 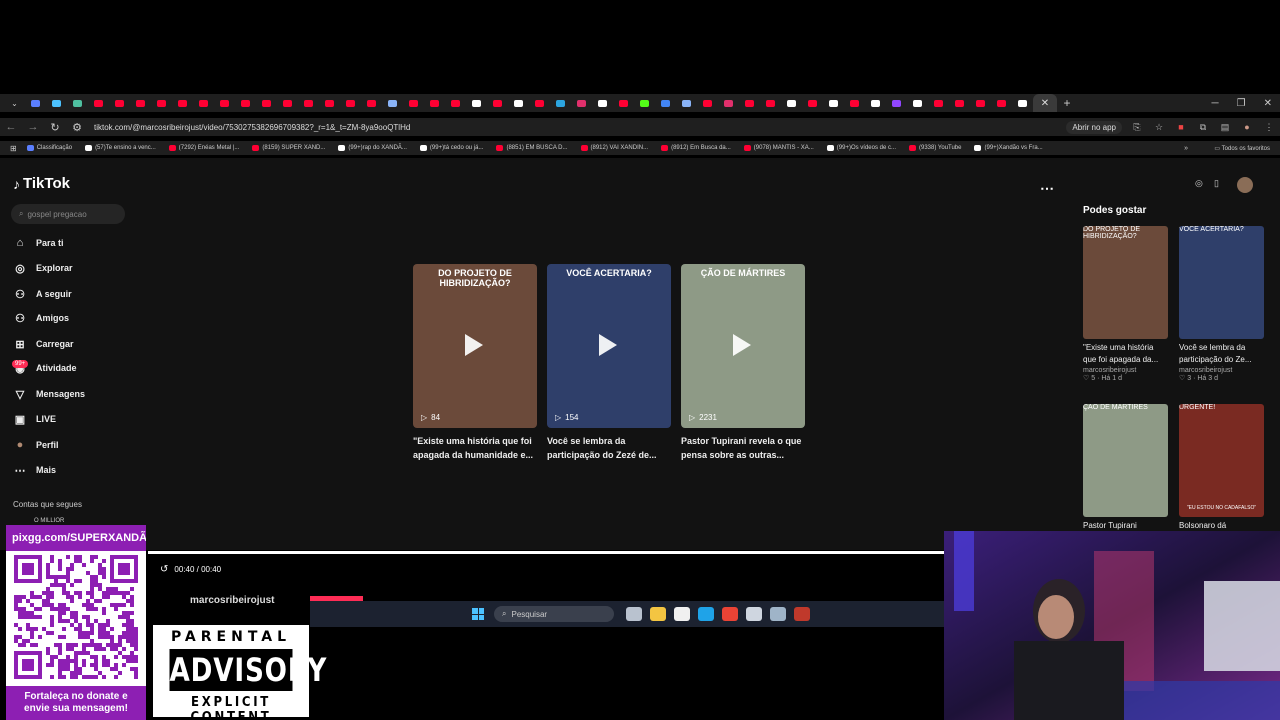 What do you see at coordinates (38, 243) in the screenshot?
I see `sidebar-item-para-ti: ⌂ Para ti` at bounding box center [38, 243].